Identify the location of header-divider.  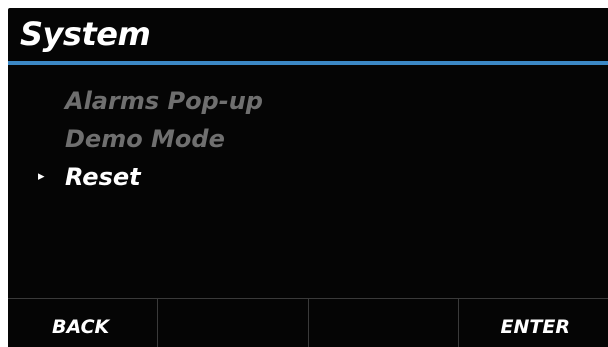
(308, 63).